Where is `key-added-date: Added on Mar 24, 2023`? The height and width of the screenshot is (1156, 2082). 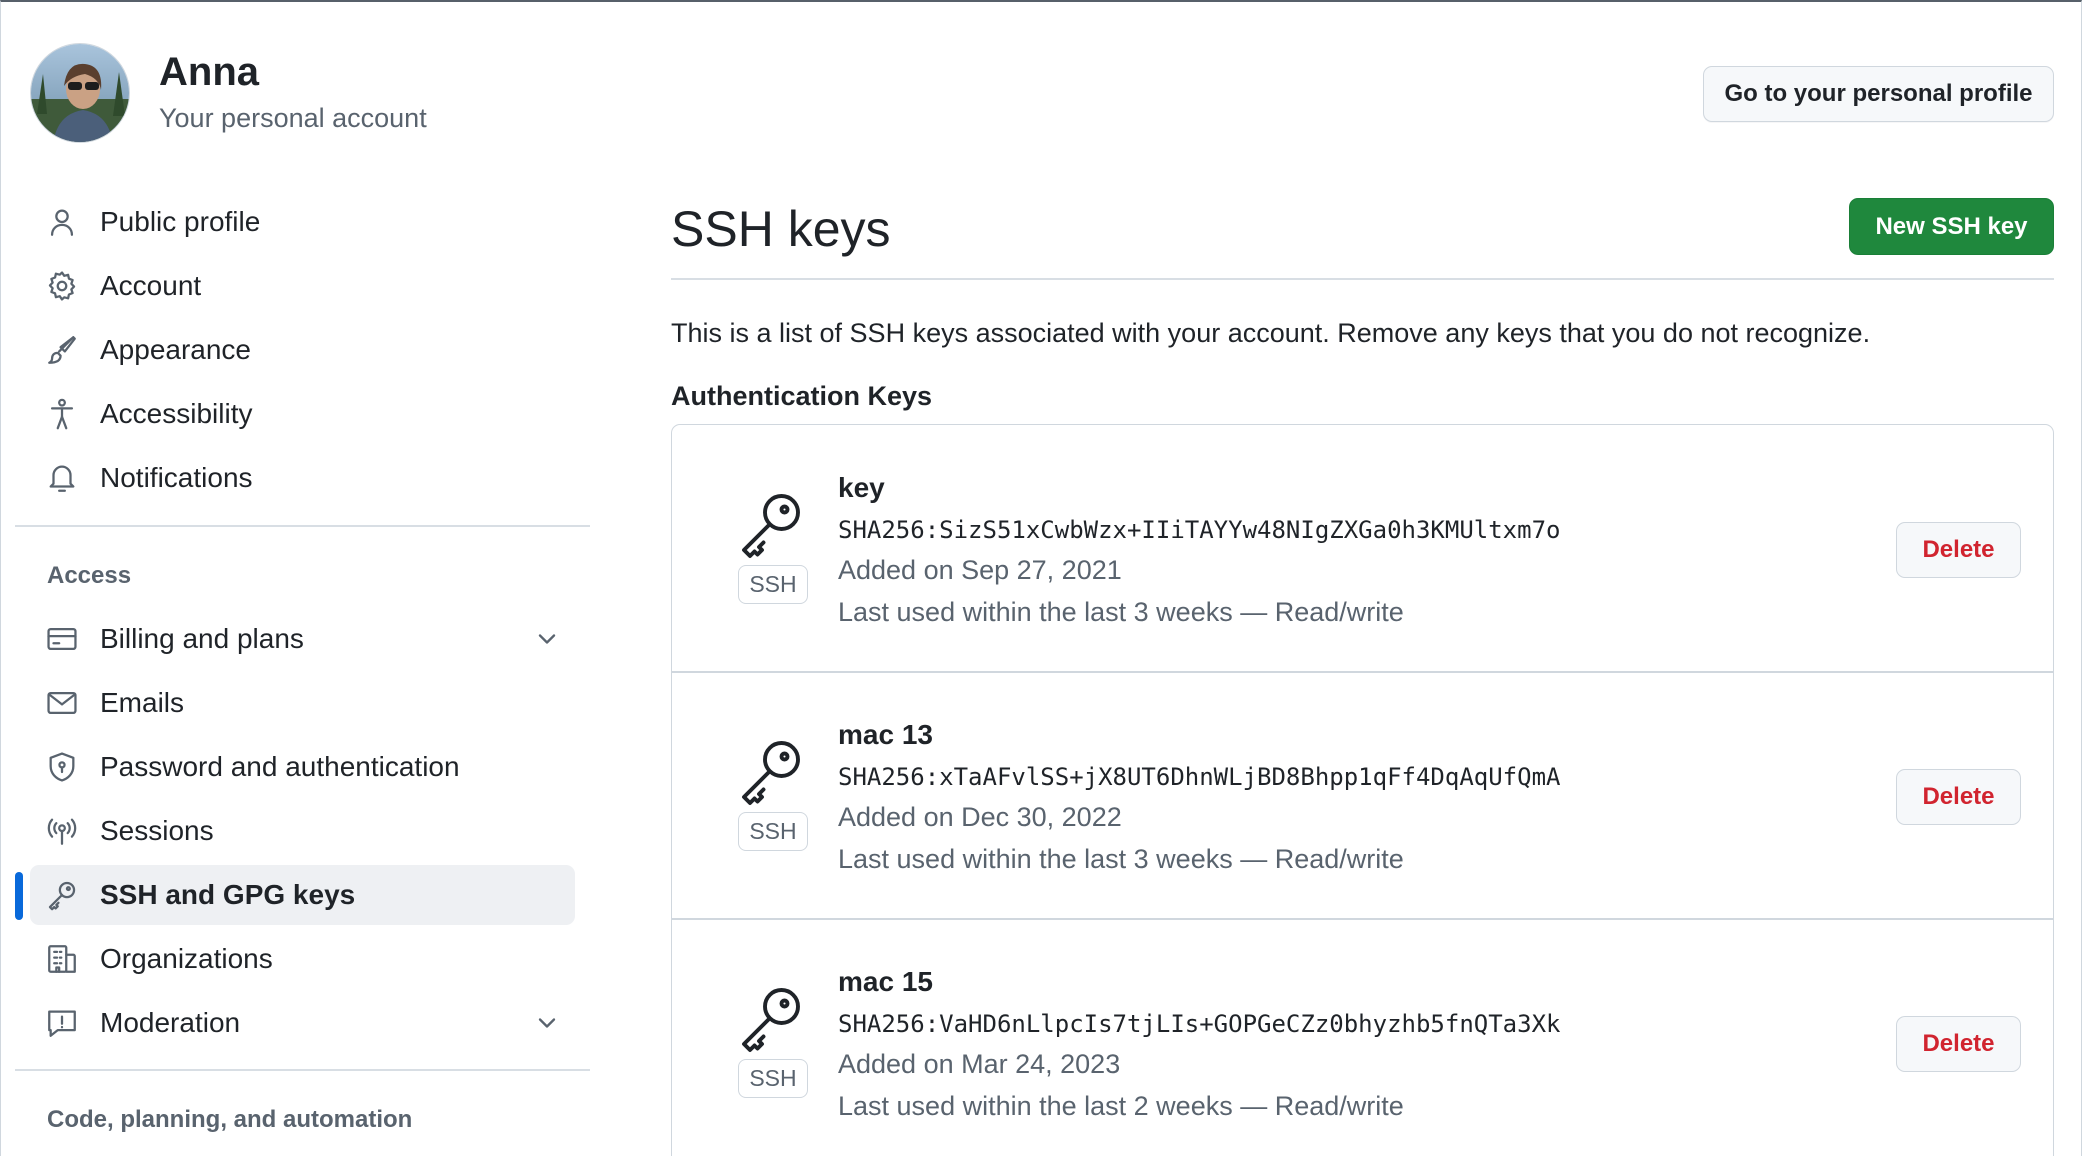
key-added-date: Added on Mar 24, 2023 is located at coordinates (979, 1064).